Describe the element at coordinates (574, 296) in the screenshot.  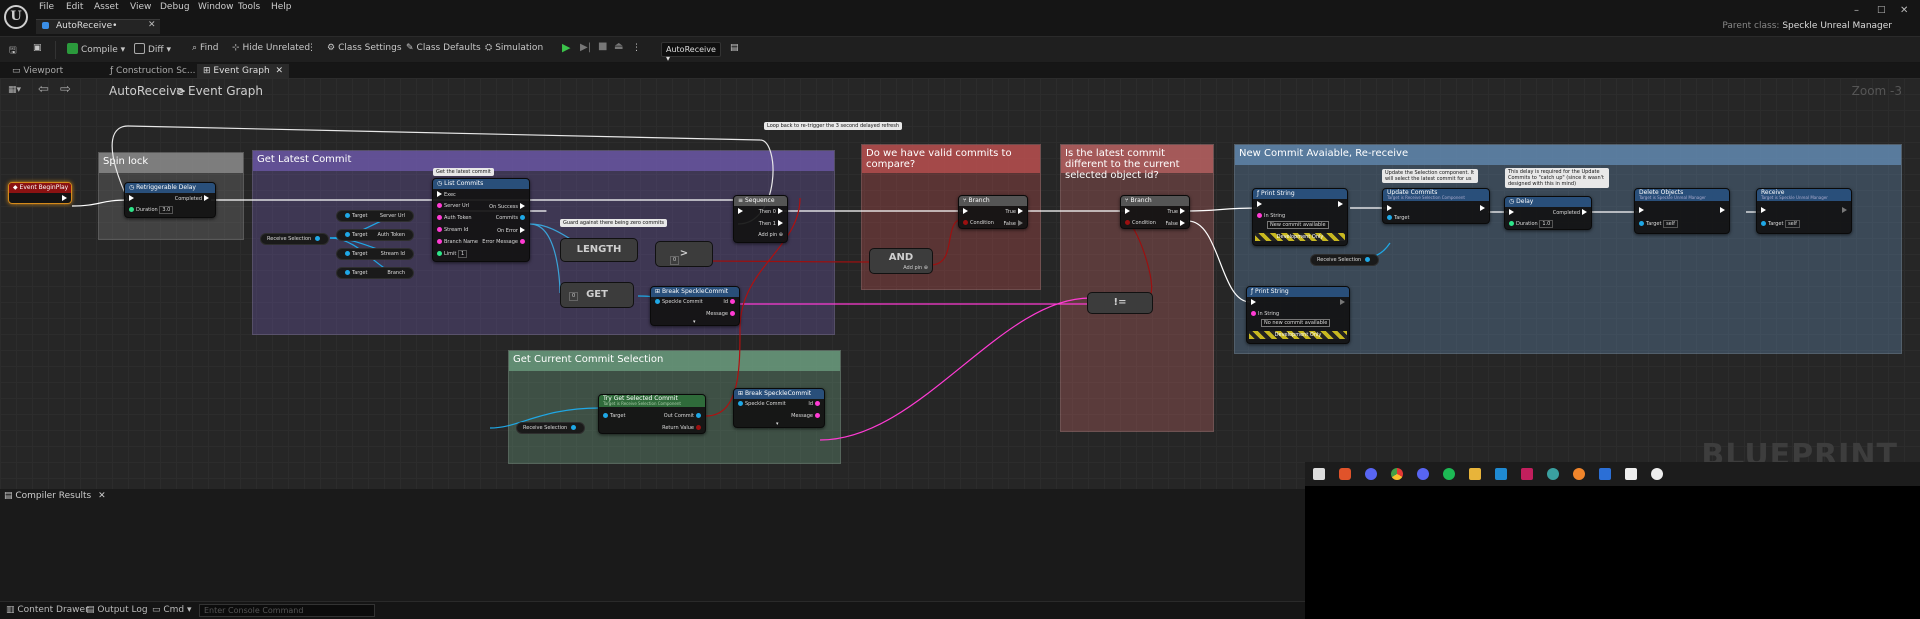
I see `get-index-value: 0` at that location.